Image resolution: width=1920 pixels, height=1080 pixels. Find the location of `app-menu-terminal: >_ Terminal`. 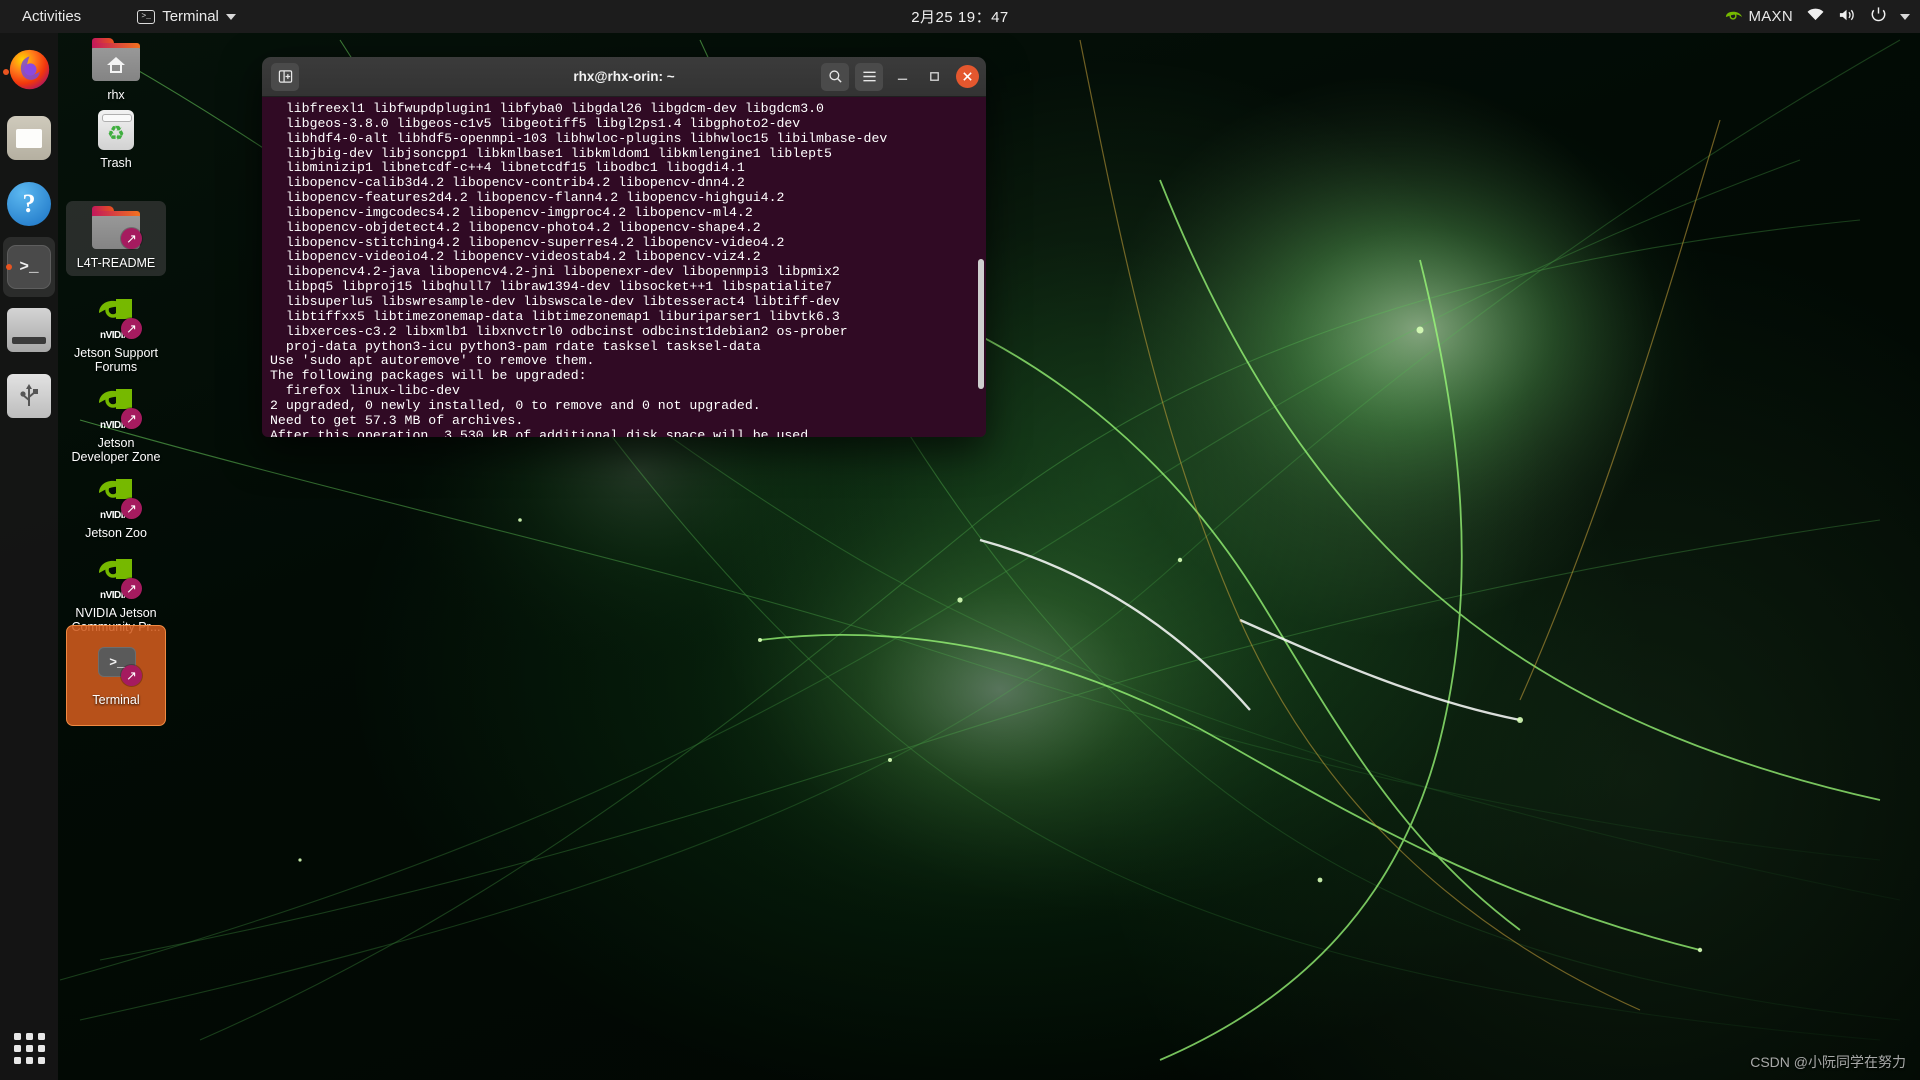

app-menu-terminal: >_ Terminal is located at coordinates (186, 16).